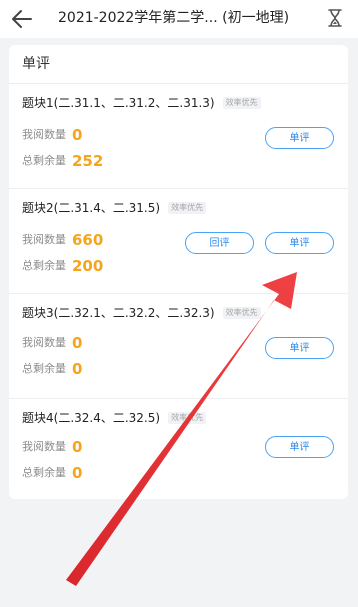 Image resolution: width=358 pixels, height=607 pixels. What do you see at coordinates (88, 161) in the screenshot?
I see `remaining-value: 252` at bounding box center [88, 161].